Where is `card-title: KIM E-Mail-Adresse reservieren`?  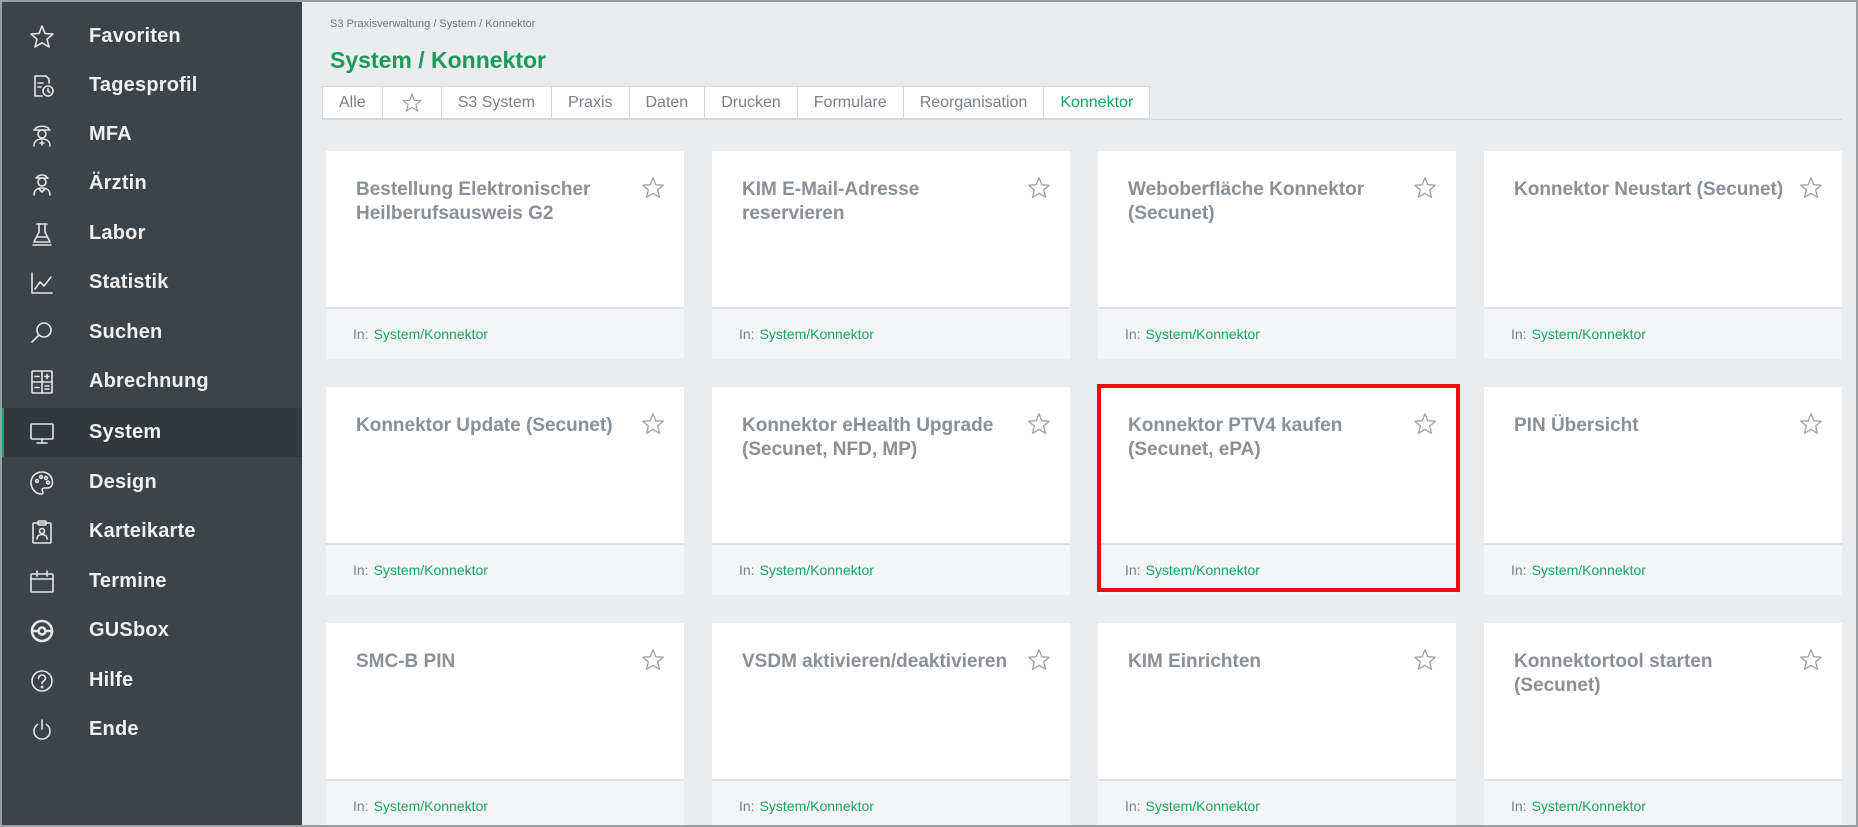 card-title: KIM E-Mail-Adresse reservieren is located at coordinates (831, 201).